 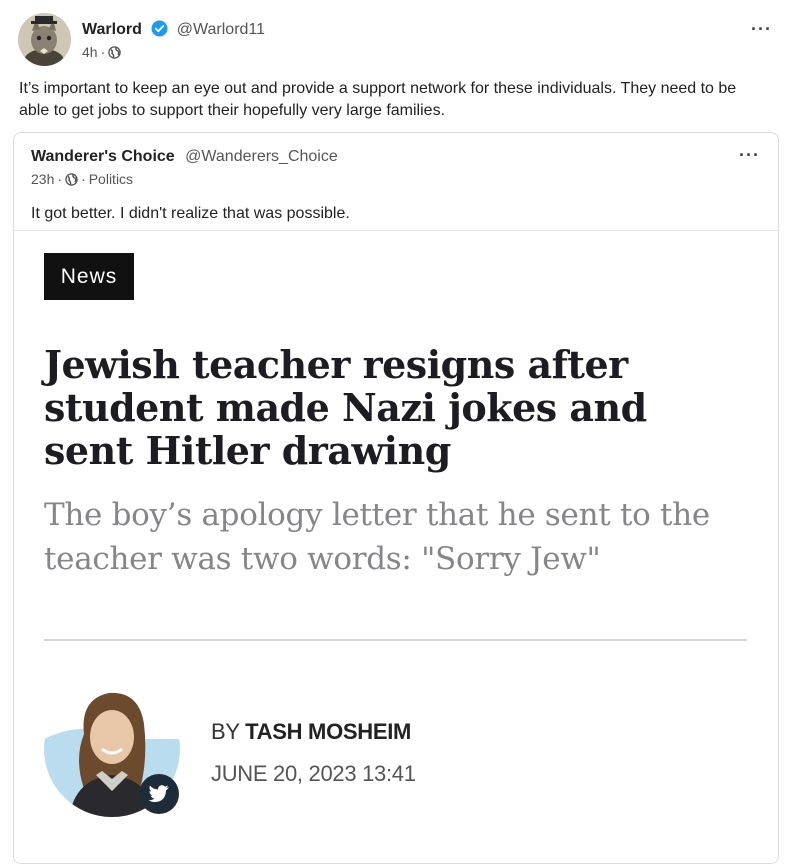 I want to click on post-author: Warlord @Warlord11, so click(x=173, y=30).